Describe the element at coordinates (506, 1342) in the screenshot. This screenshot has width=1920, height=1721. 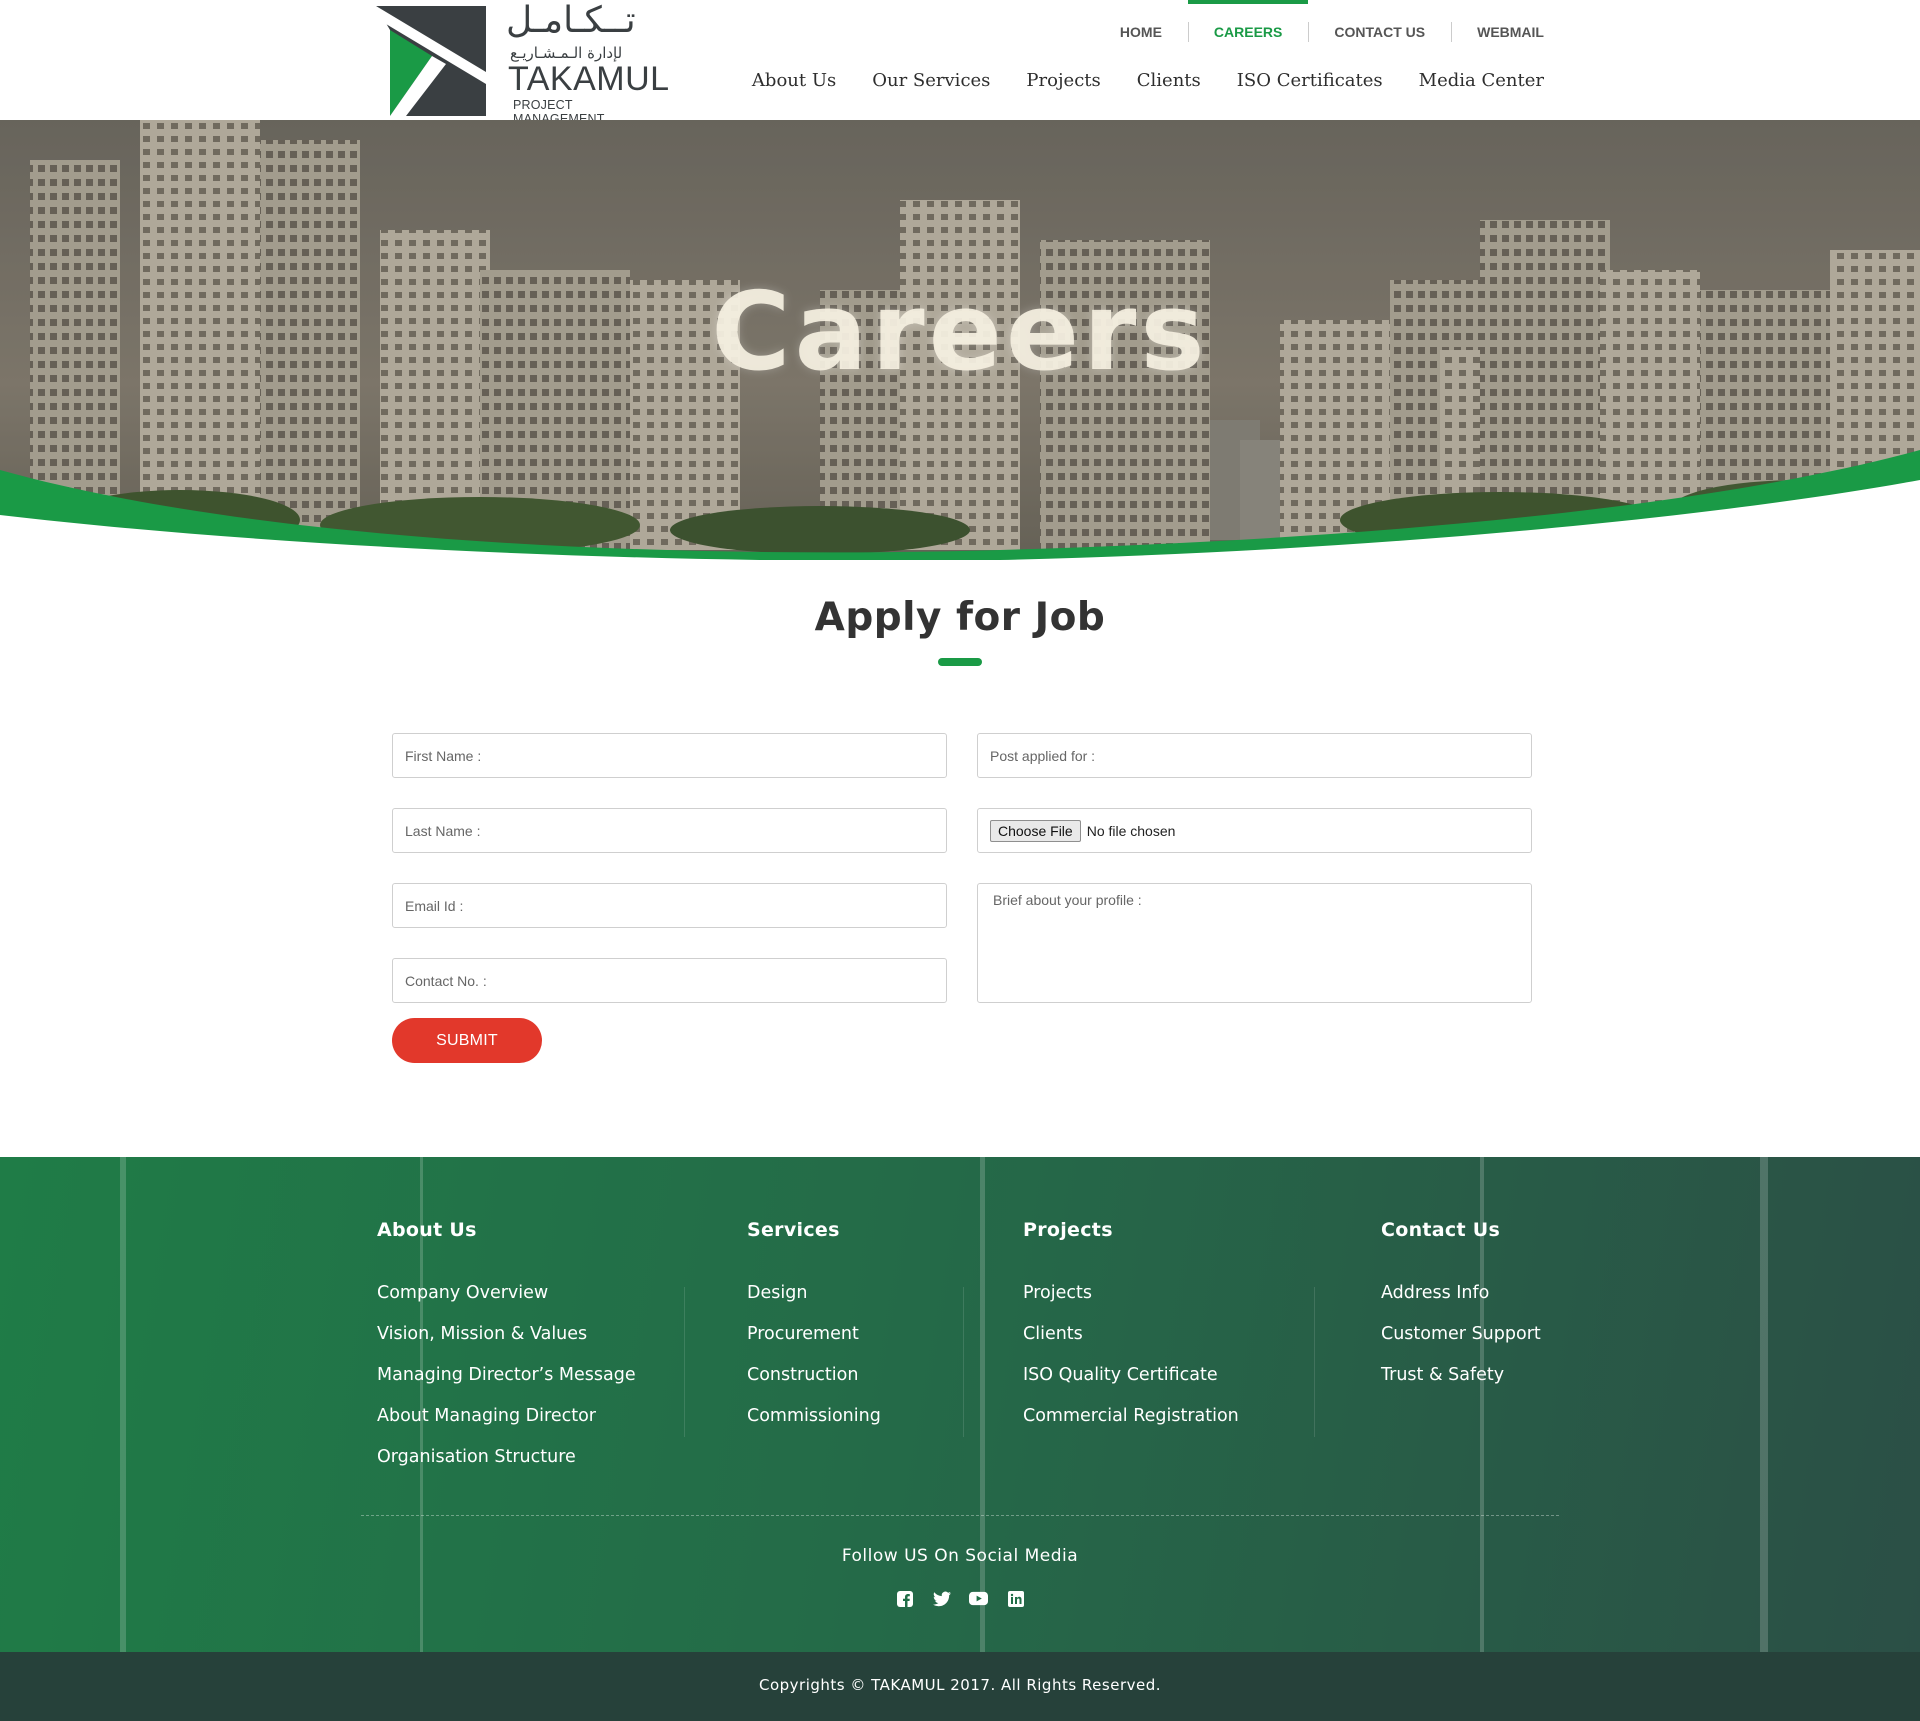
I see `footer-link: Vision, Mission & Values` at that location.